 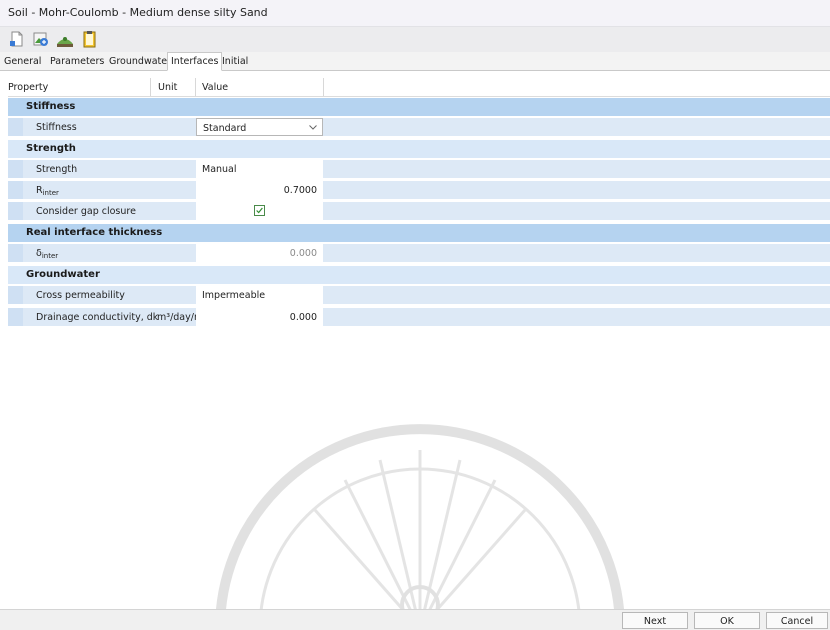 What do you see at coordinates (22, 61) in the screenshot?
I see `tab-general: General` at bounding box center [22, 61].